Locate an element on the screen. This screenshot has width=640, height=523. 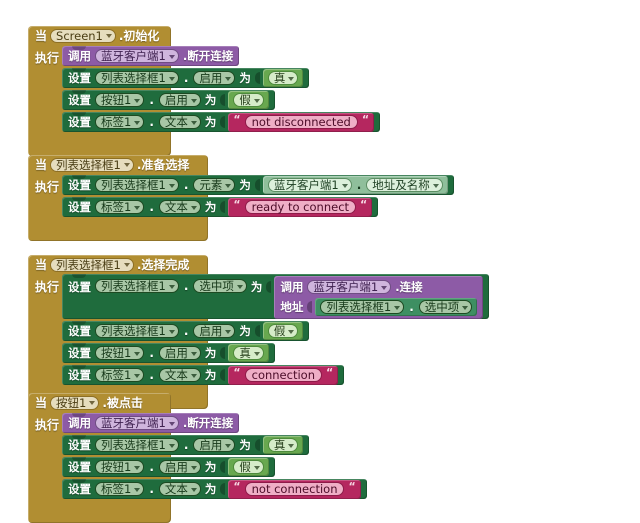
set-listpicker-elements-block: 设置 列表选择框1 . 元素 为 蓝牙客户端1 . 地址及名称 is located at coordinates (258, 185).